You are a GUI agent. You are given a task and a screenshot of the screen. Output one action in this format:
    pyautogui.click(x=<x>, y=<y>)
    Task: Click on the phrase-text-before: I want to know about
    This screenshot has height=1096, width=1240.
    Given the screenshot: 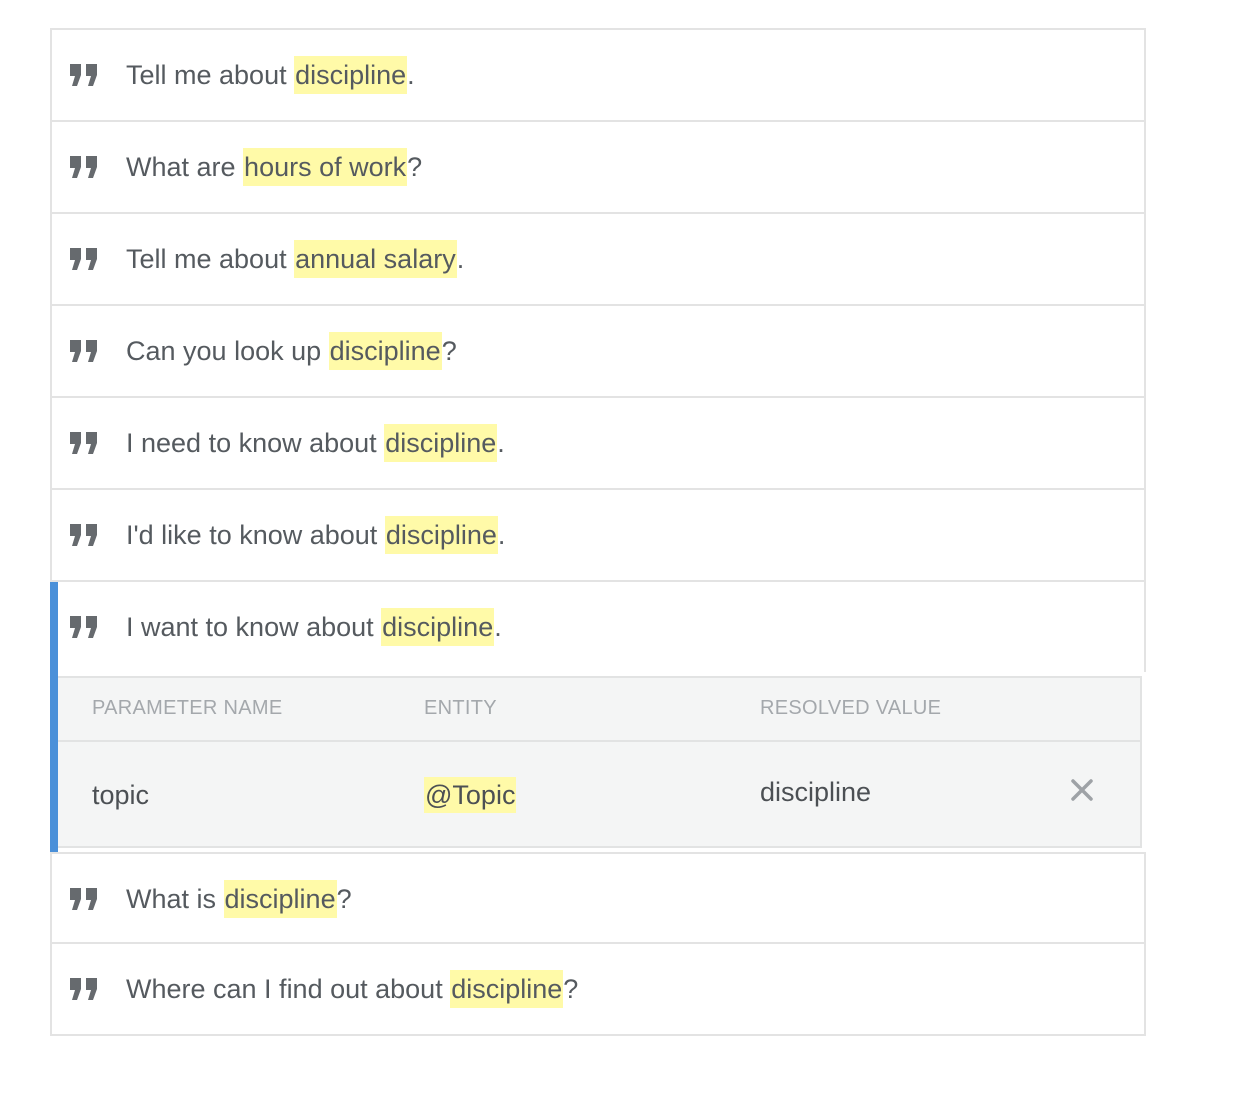 What is the action you would take?
    pyautogui.click(x=254, y=627)
    